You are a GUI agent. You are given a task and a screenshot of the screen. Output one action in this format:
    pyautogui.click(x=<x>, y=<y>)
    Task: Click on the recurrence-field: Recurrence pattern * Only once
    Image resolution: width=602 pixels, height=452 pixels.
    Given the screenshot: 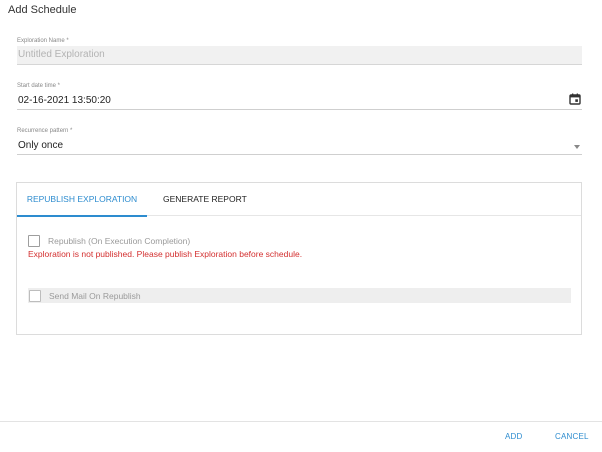 What is the action you would take?
    pyautogui.click(x=299, y=141)
    